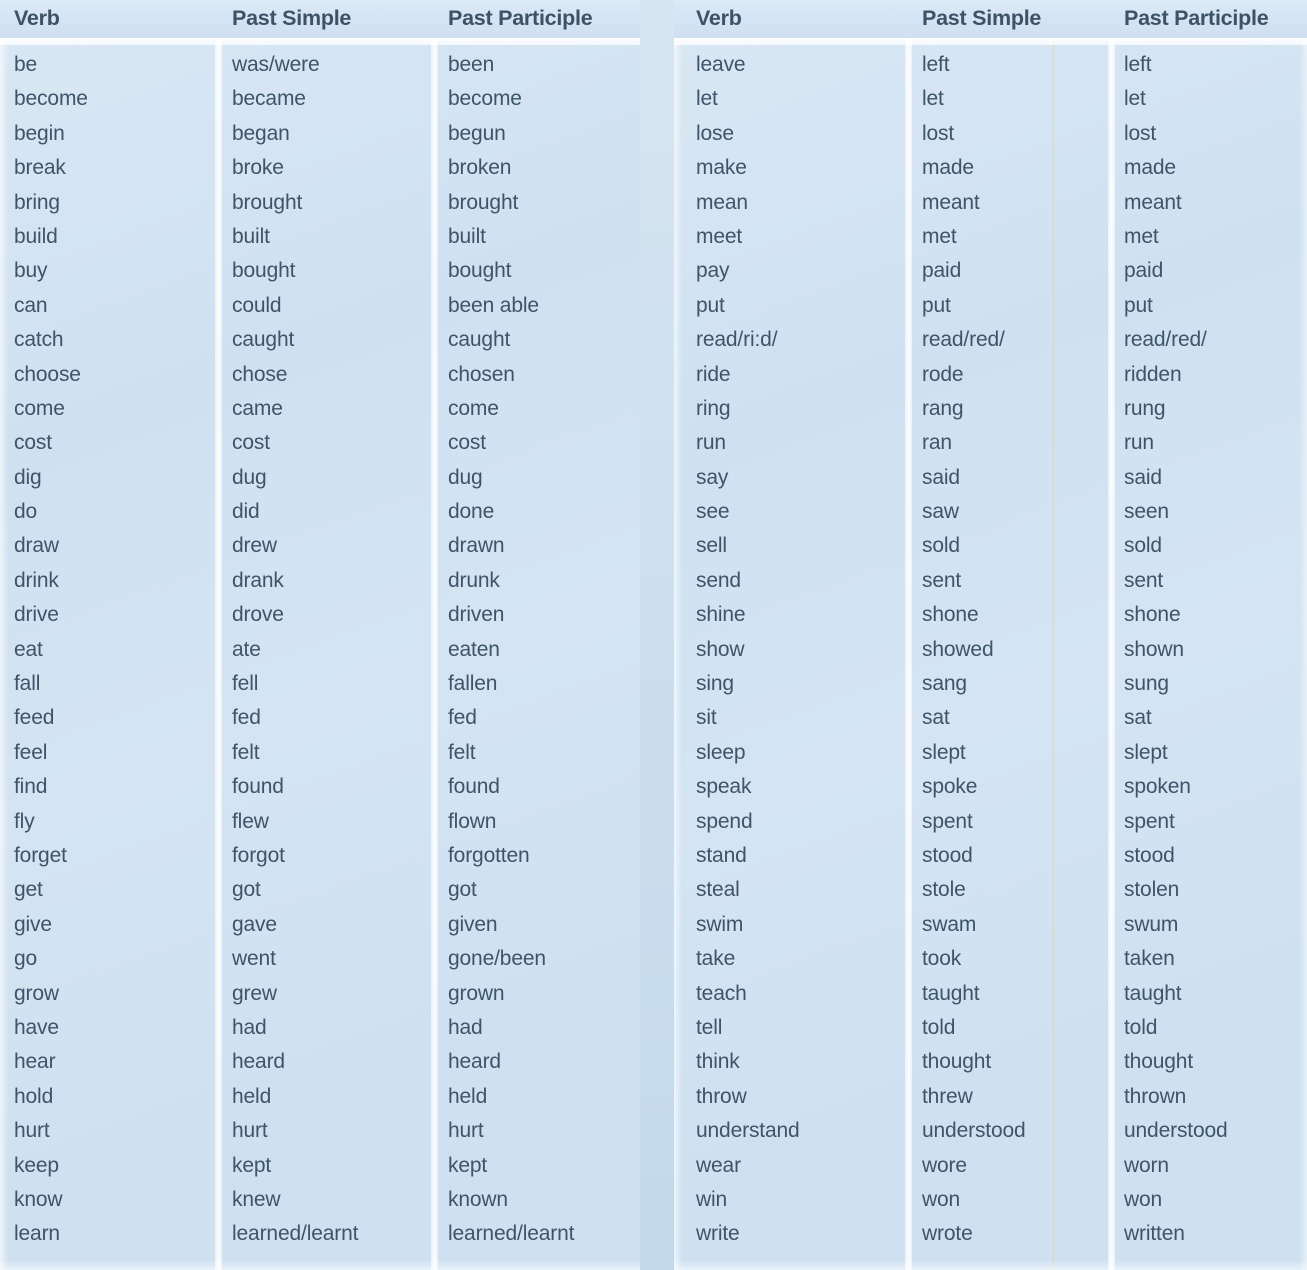  What do you see at coordinates (476, 615) in the screenshot?
I see `past-participle-cell: driven` at bounding box center [476, 615].